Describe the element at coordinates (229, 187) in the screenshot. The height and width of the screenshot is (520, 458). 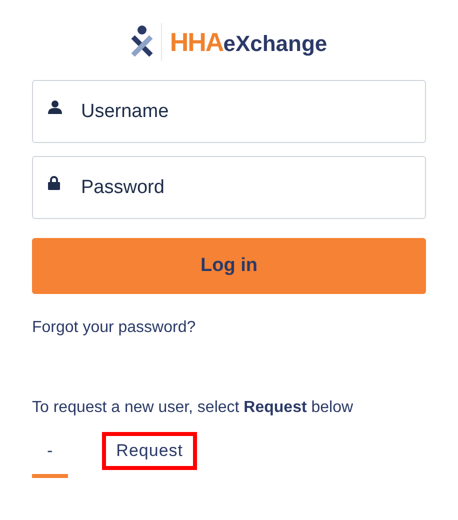
I see `input-field: Password` at that location.